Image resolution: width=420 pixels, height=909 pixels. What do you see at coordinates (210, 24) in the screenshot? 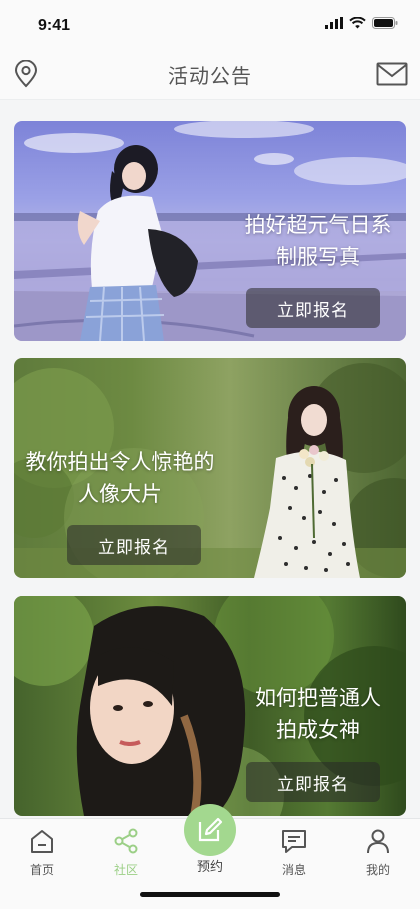
I see `status-bar: 9:41` at bounding box center [210, 24].